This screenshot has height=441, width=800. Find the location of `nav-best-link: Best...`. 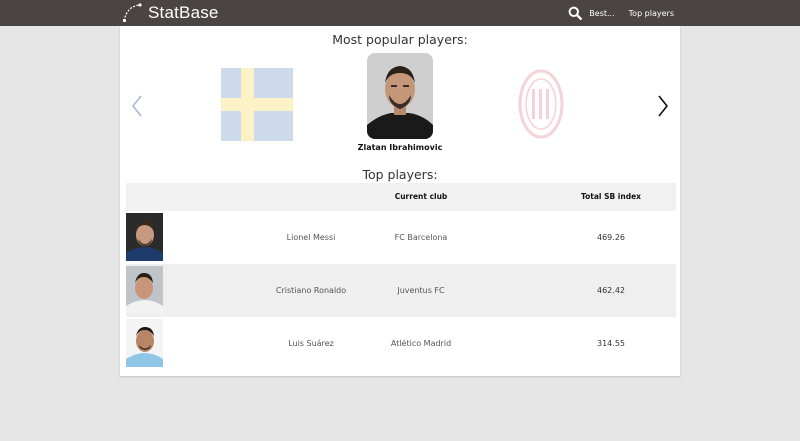

nav-best-link: Best... is located at coordinates (601, 13).